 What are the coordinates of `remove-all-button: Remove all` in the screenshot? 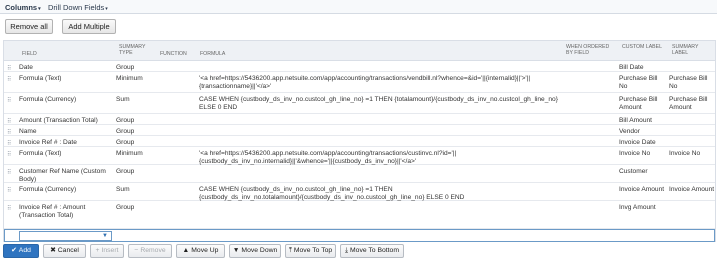 It's located at (29, 26).